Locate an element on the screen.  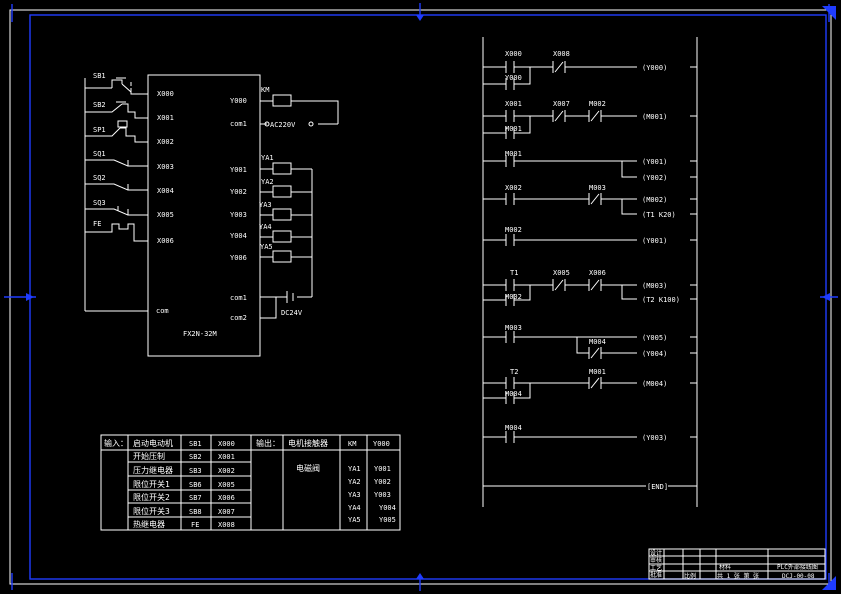
ladder-rung: X001 X007 M002 M001 (M001) is located at coordinates (590, 119).